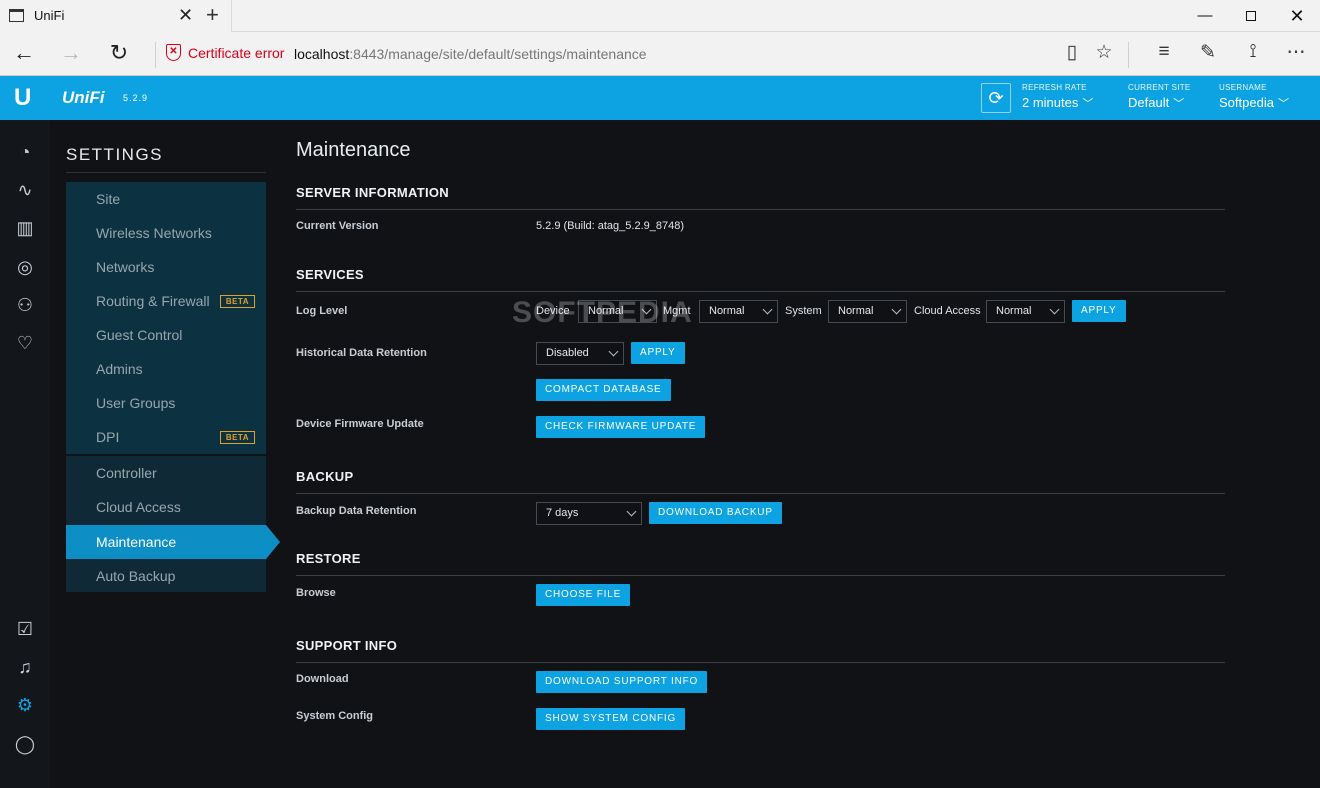 The height and width of the screenshot is (788, 1320). Describe the element at coordinates (166, 542) in the screenshot. I see `nav-item-maintenance: Maintenance` at that location.